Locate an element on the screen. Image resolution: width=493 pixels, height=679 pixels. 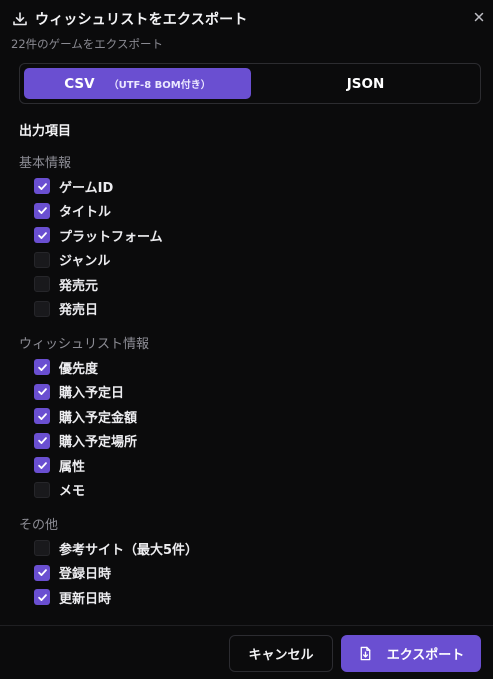
field-option-label: 発売日 is located at coordinates (79, 310).